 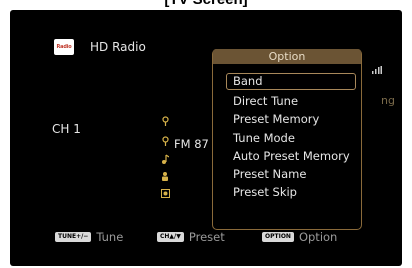 I want to click on album-art-icon, so click(x=165, y=193).